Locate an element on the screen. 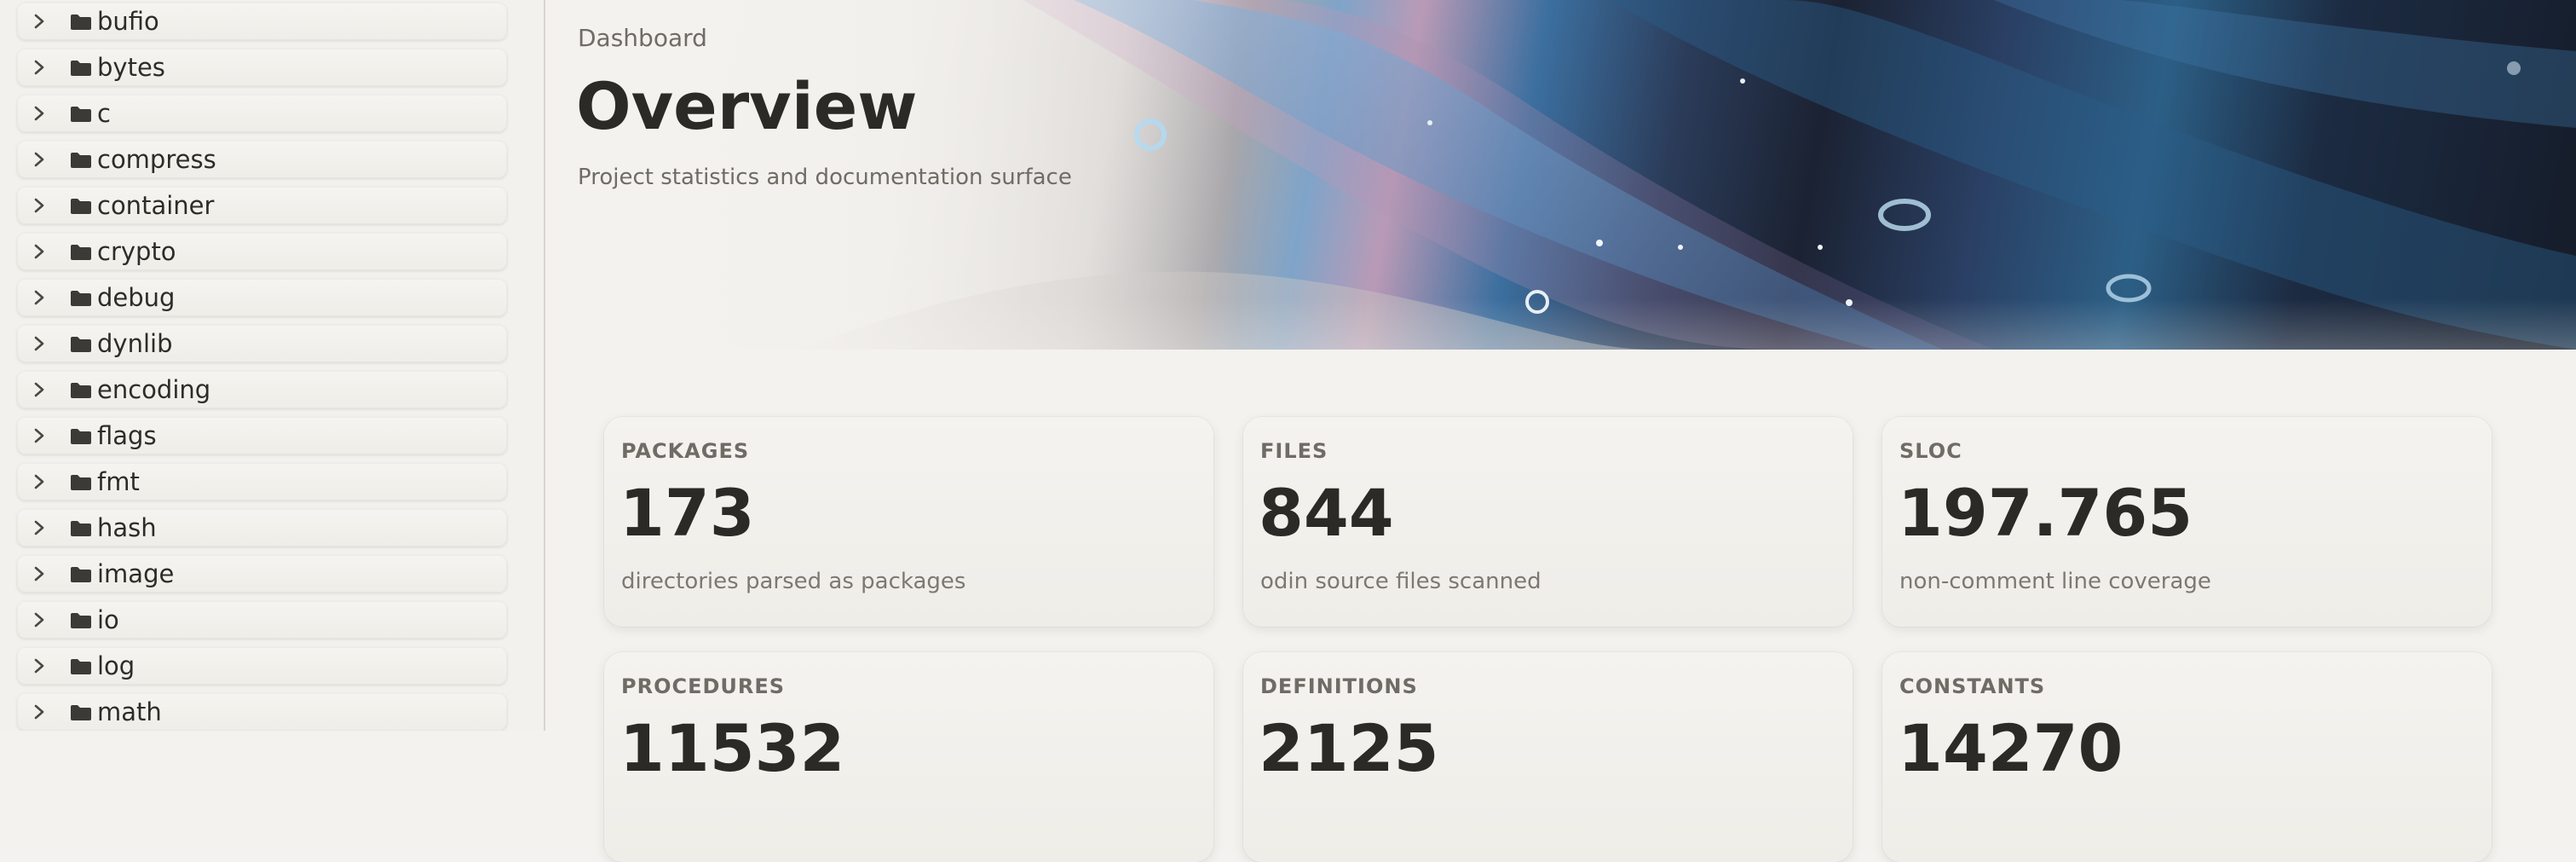  tree-item-image: image is located at coordinates (262, 574).